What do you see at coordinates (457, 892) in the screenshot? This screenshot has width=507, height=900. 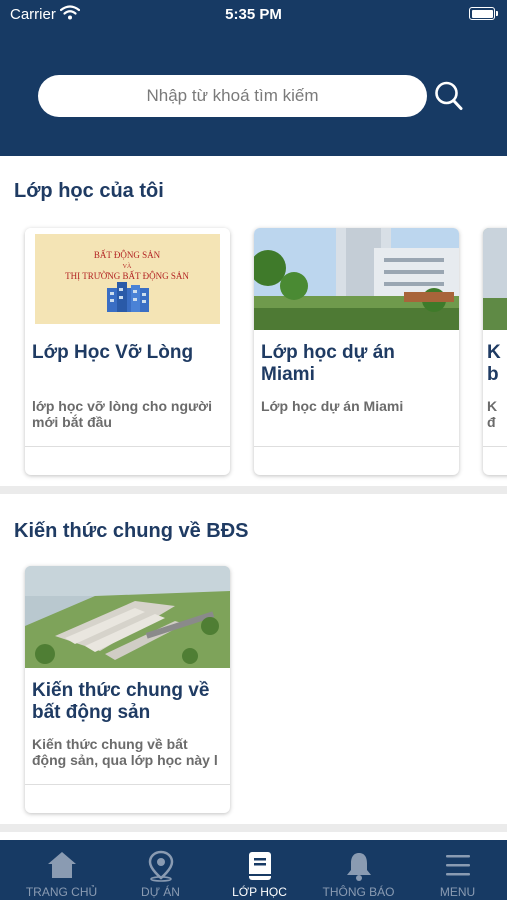 I see `tab-label: MENU` at bounding box center [457, 892].